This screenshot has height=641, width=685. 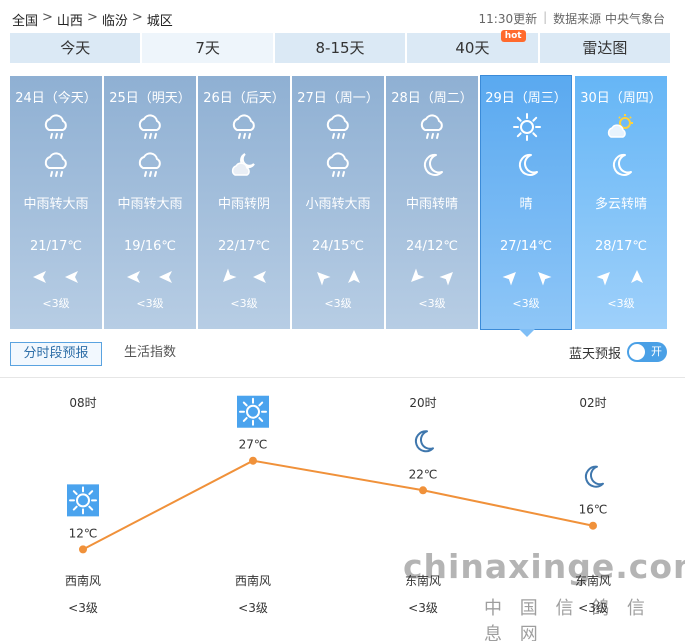 What do you see at coordinates (656, 351) in the screenshot?
I see `toggle-text: 开` at bounding box center [656, 351].